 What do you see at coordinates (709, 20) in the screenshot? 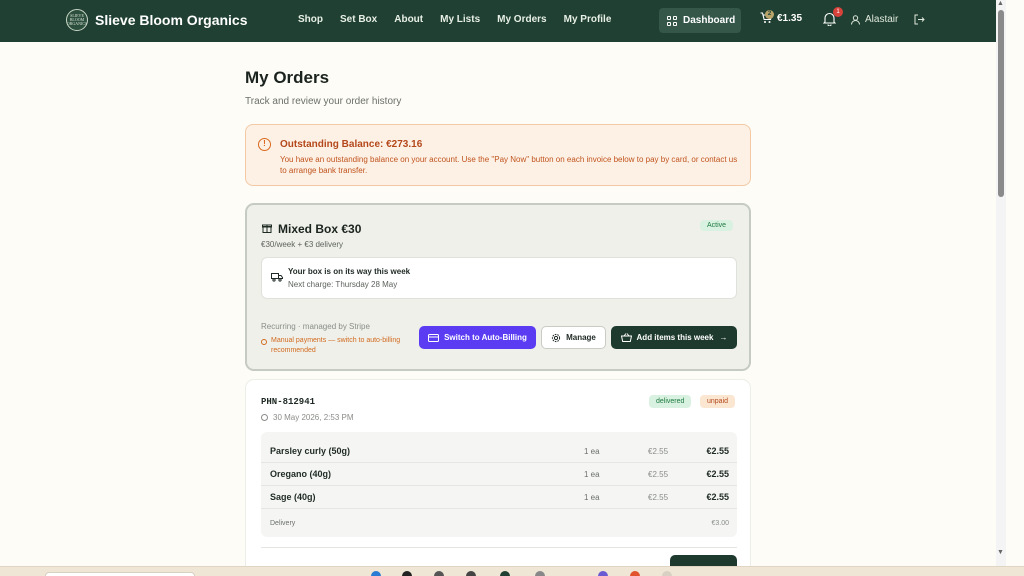
I see `dashboard-label: Dashboard` at bounding box center [709, 20].